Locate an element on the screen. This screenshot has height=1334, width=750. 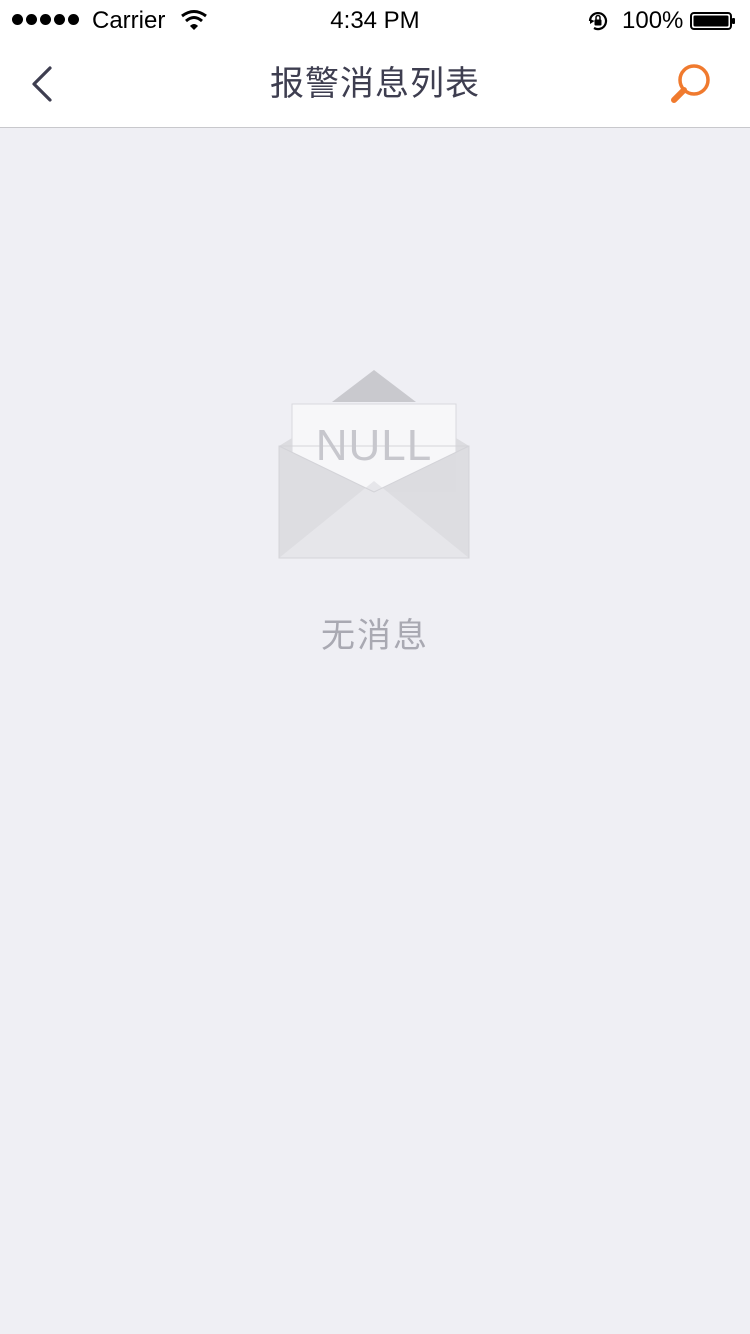
search-button is located at coordinates (691, 85).